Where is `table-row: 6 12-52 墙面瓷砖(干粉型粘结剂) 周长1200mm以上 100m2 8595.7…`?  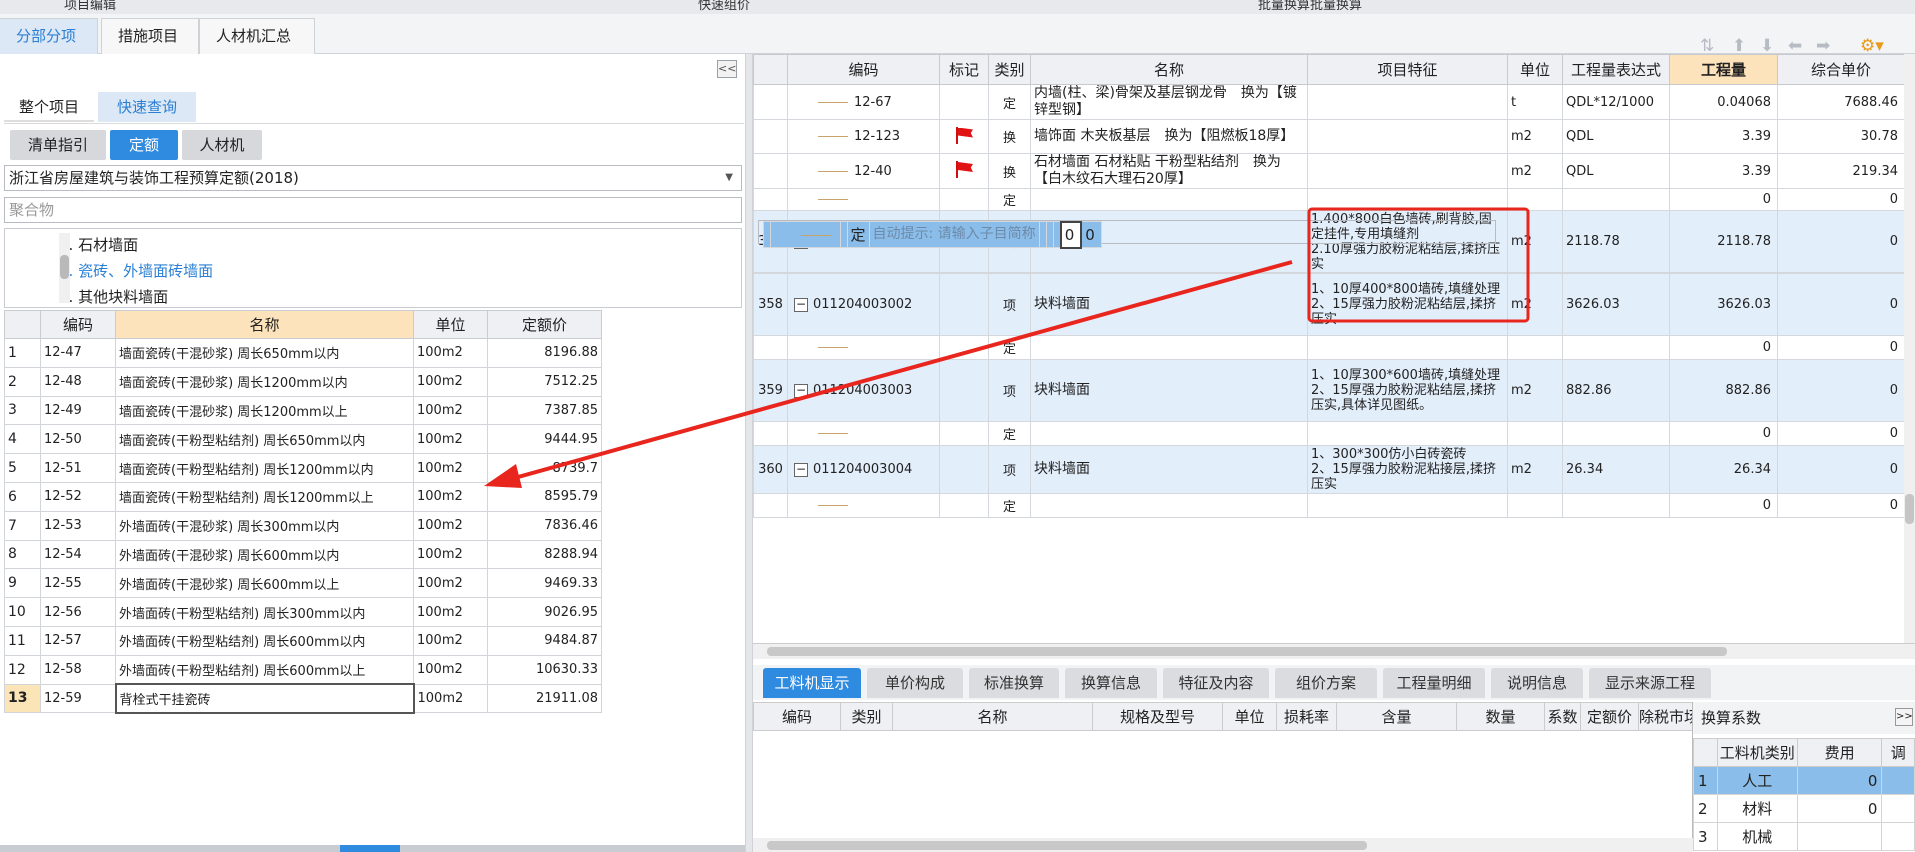
table-row: 6 12-52 墙面瓷砖(干粉型粘结剂) 周长1200mm以上 100m2 8595.7… is located at coordinates (303, 496).